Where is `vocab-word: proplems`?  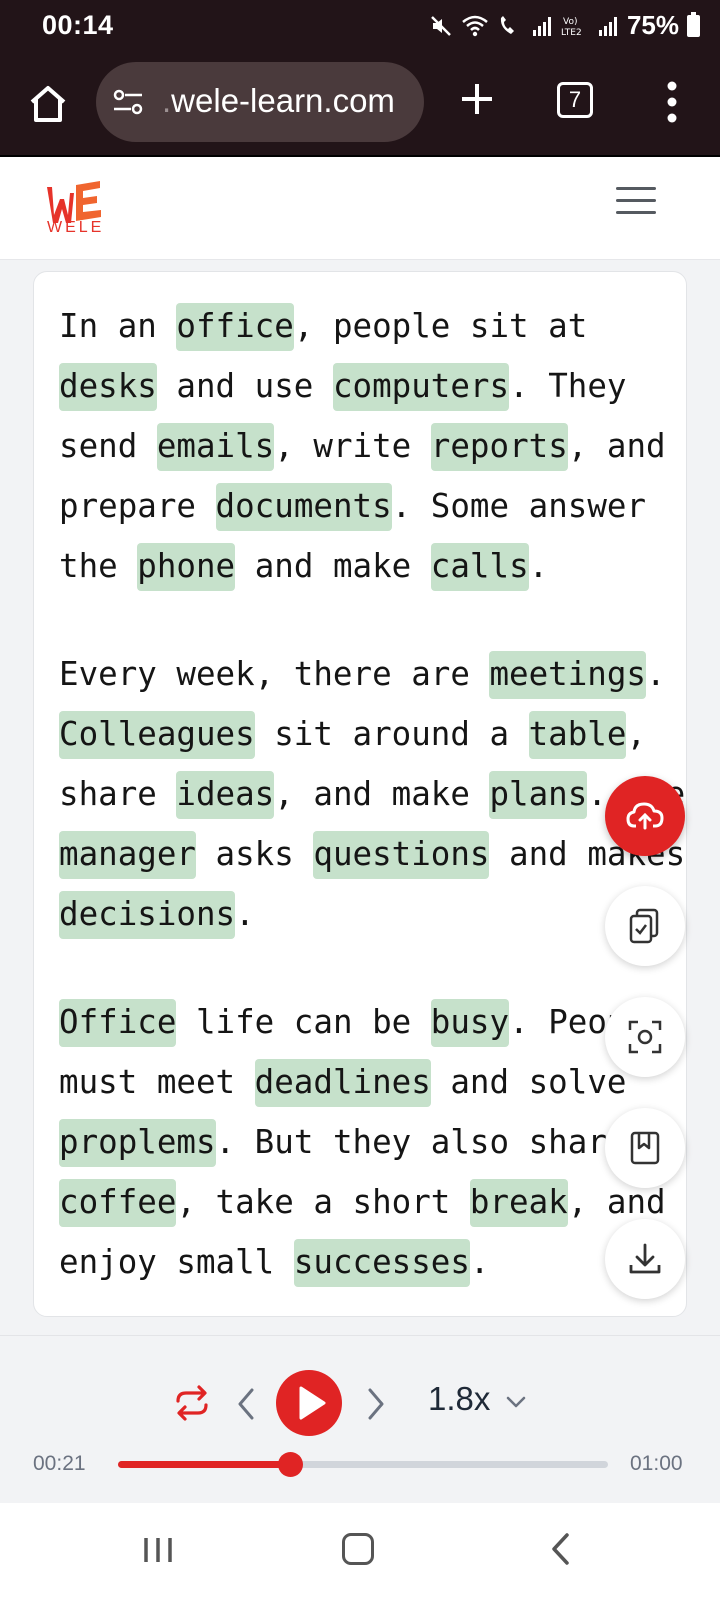
vocab-word: proplems is located at coordinates (137, 1143).